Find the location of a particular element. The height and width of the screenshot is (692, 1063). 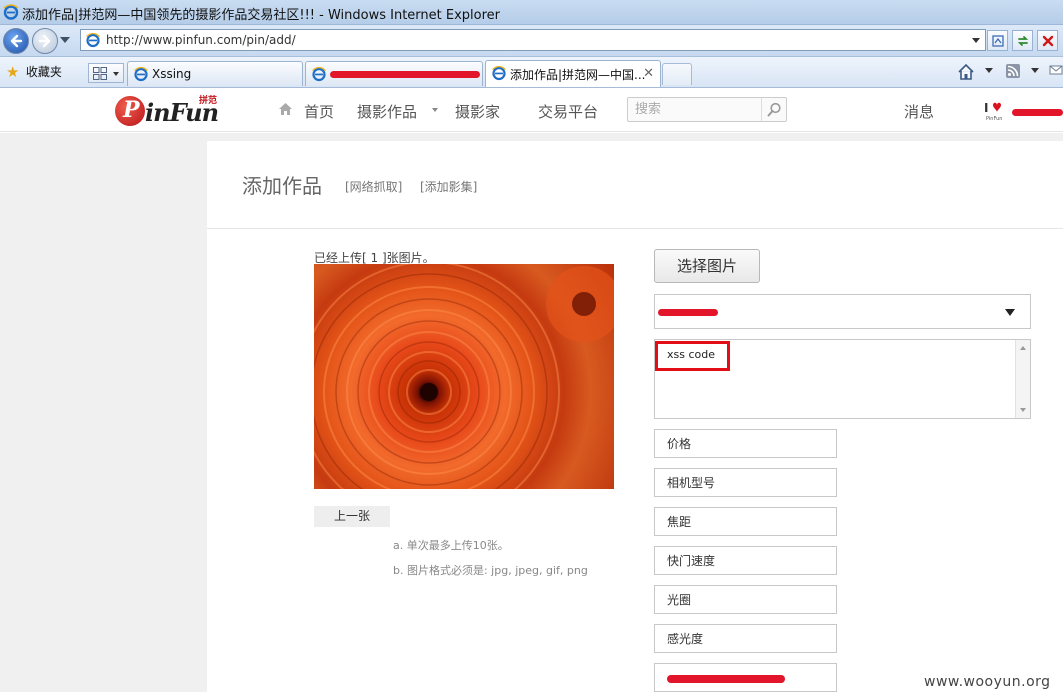

history-dropdown-icon is located at coordinates (65, 40).